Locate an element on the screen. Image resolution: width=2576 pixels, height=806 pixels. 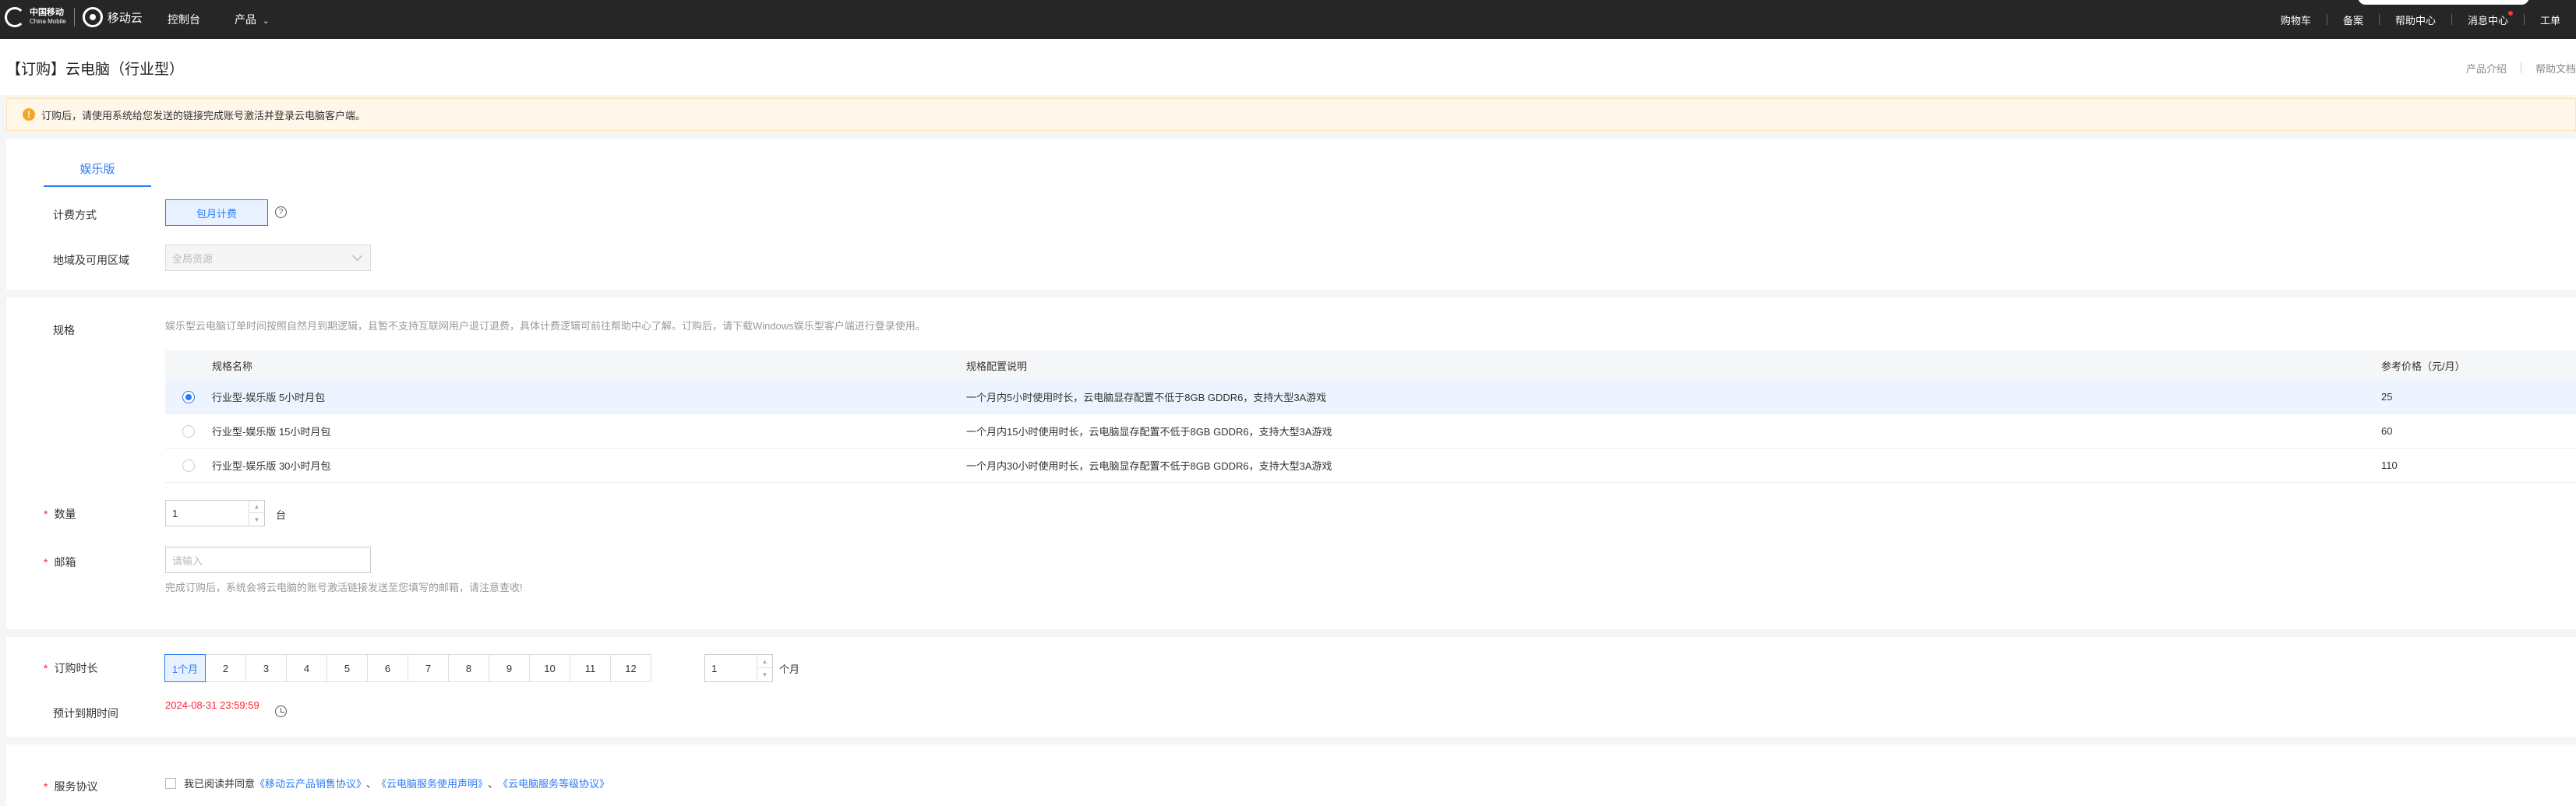
china-mobile-subtext: China Mobile is located at coordinates (48, 21).